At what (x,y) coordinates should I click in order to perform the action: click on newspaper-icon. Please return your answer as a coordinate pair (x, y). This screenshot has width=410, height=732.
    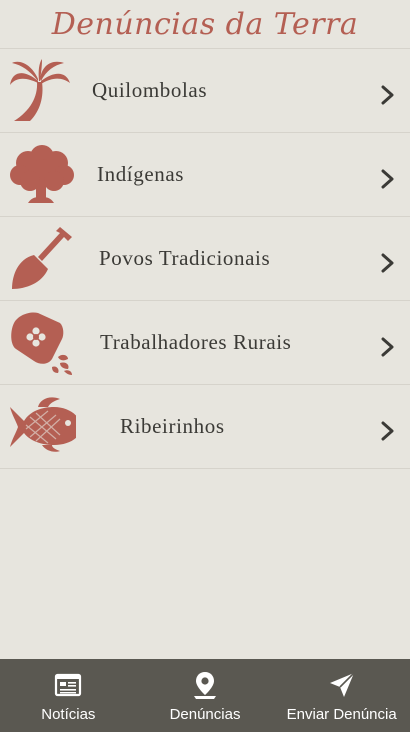
    Looking at the image, I should click on (68, 685).